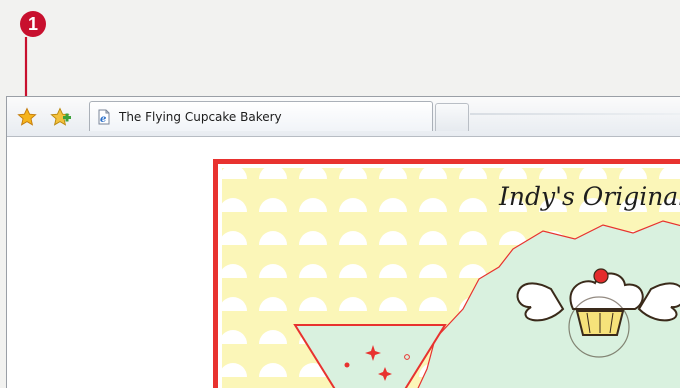 This screenshot has width=680, height=388. What do you see at coordinates (200, 116) in the screenshot?
I see `tab-title: The Flying Cupcake Bakery` at bounding box center [200, 116].